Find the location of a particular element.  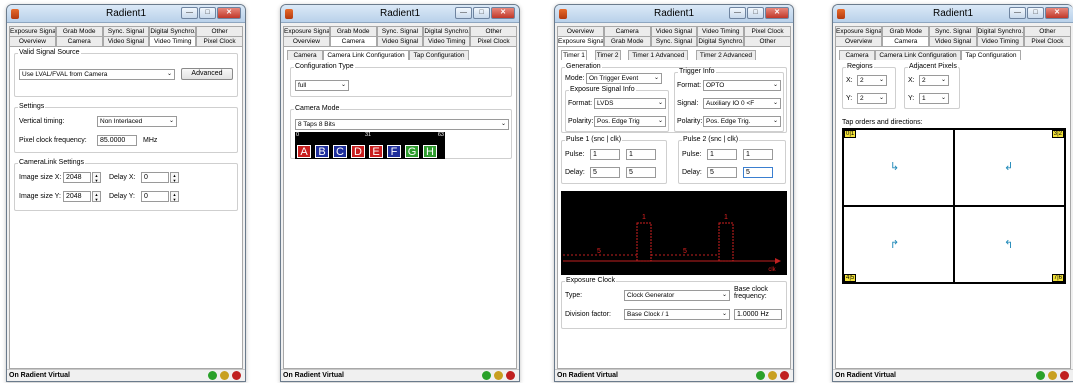

subtab-timer-2-advanced: Timer 2 Advanced is located at coordinates (725, 55).